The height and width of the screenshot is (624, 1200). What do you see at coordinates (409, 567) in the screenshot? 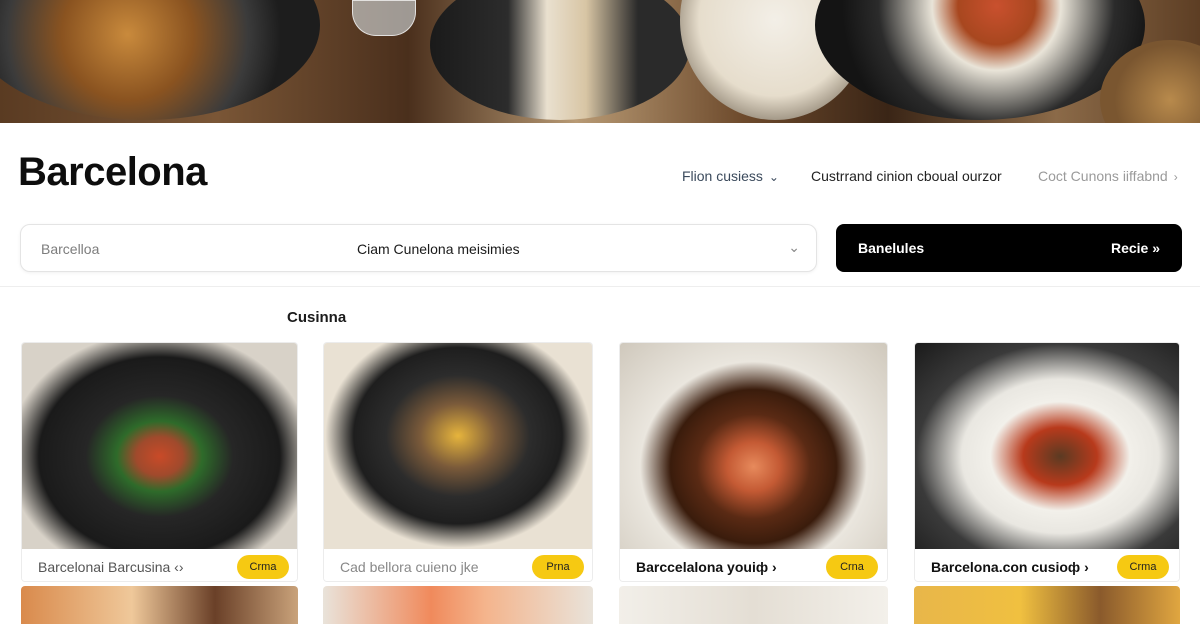
I see `card-title: Cad bellora cuieno jke` at bounding box center [409, 567].